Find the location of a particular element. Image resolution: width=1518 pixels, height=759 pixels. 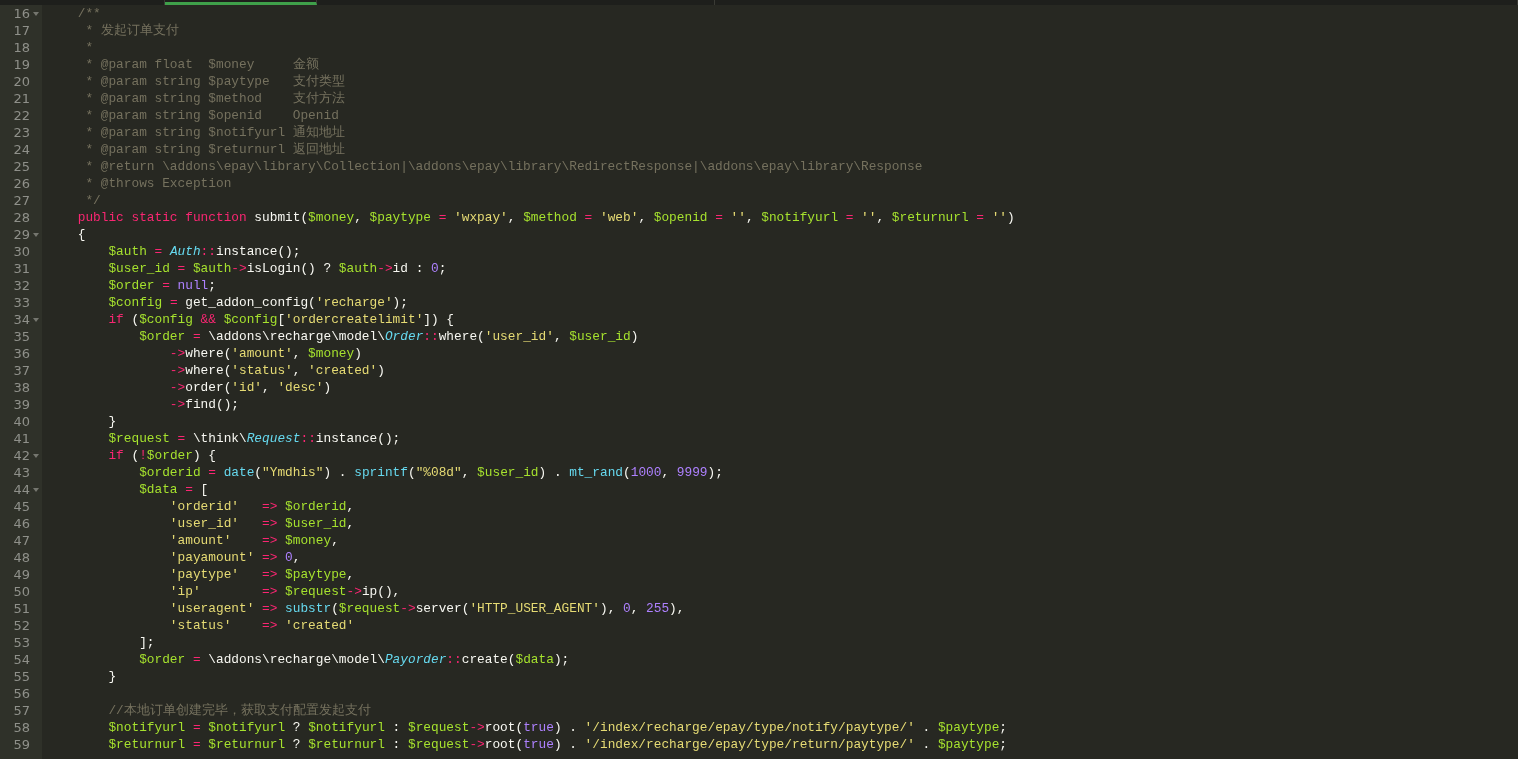

code-line: 'amount' => $money, is located at coordinates (253, 540).